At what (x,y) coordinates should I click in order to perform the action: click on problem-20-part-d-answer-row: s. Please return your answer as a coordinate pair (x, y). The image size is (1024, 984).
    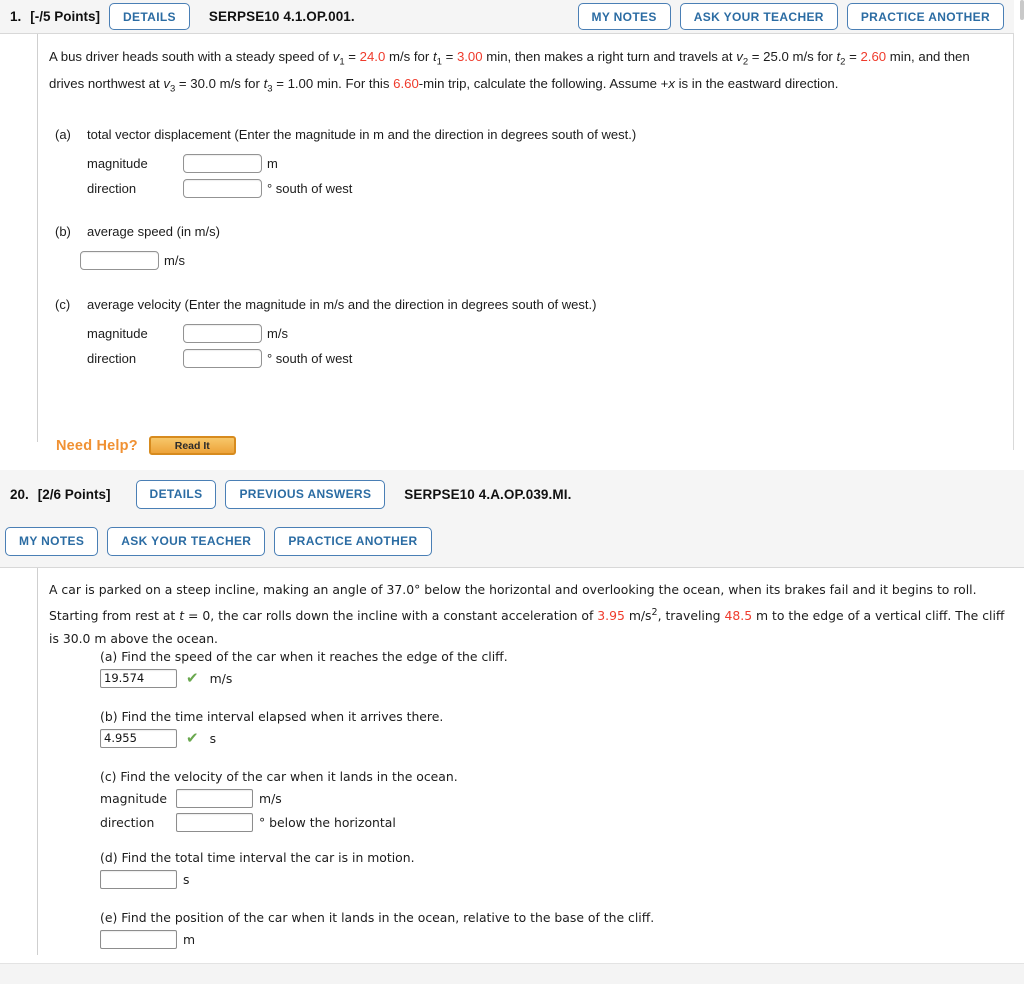
    Looking at the image, I should click on (257, 879).